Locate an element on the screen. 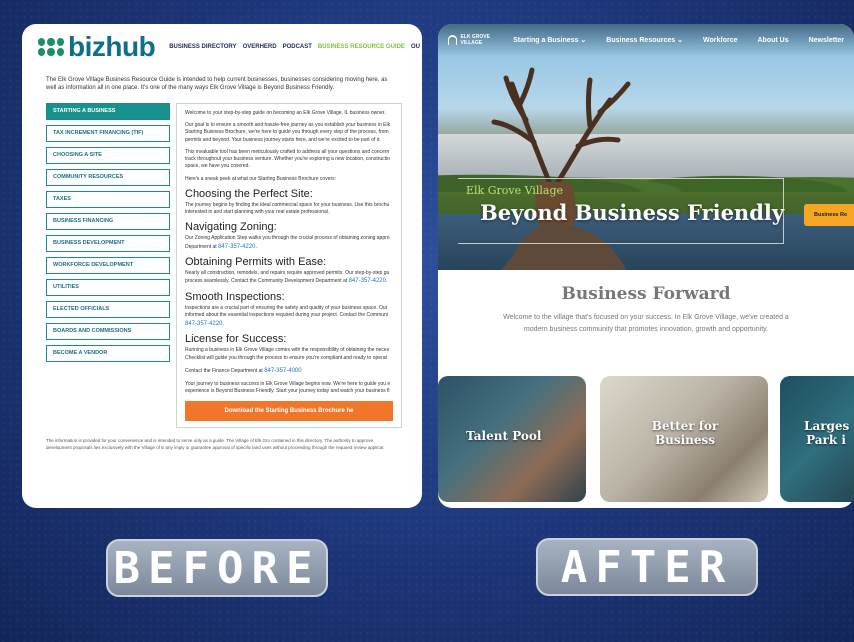 This screenshot has height=642, width=854. sidebar-item-utilities: UTILITIES is located at coordinates (108, 287).